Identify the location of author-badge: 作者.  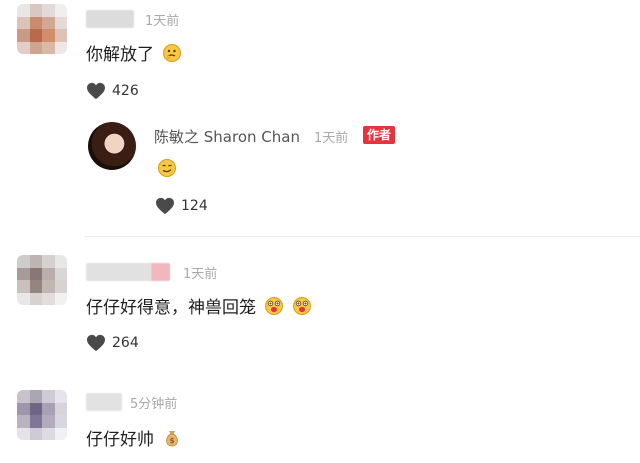
(379, 135).